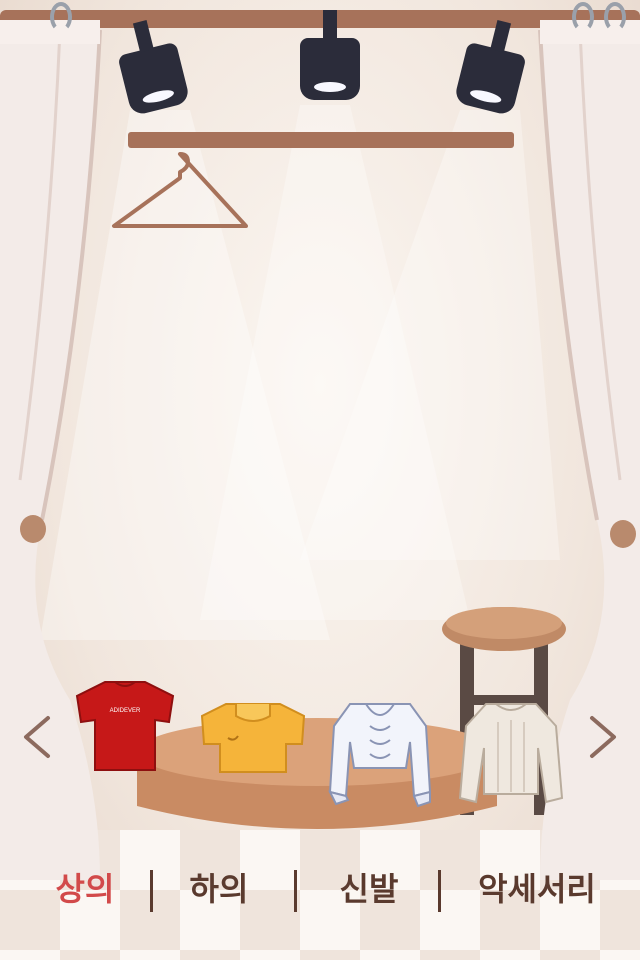  Describe the element at coordinates (180, 190) in the screenshot. I see `hanger-icon` at that location.